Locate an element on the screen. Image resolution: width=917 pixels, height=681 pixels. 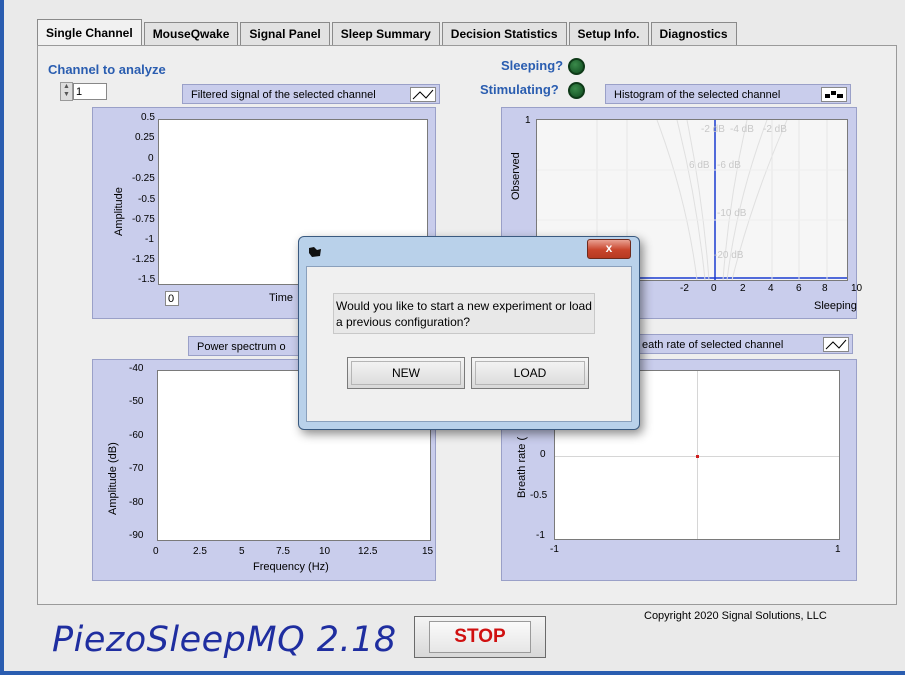
x-tick: 7.5 is located at coordinates (283, 551).